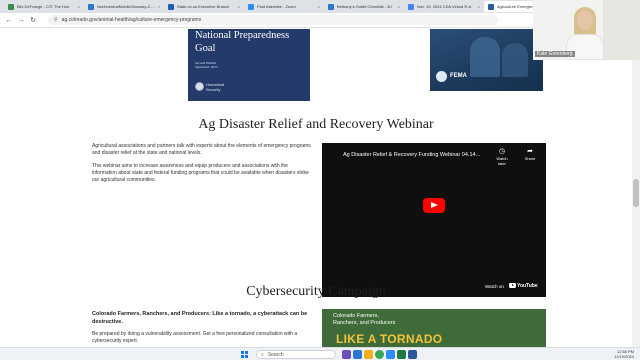 The height and width of the screenshot is (360, 640). What do you see at coordinates (9, 20) in the screenshot?
I see `back-icon: ←` at bounding box center [9, 20].